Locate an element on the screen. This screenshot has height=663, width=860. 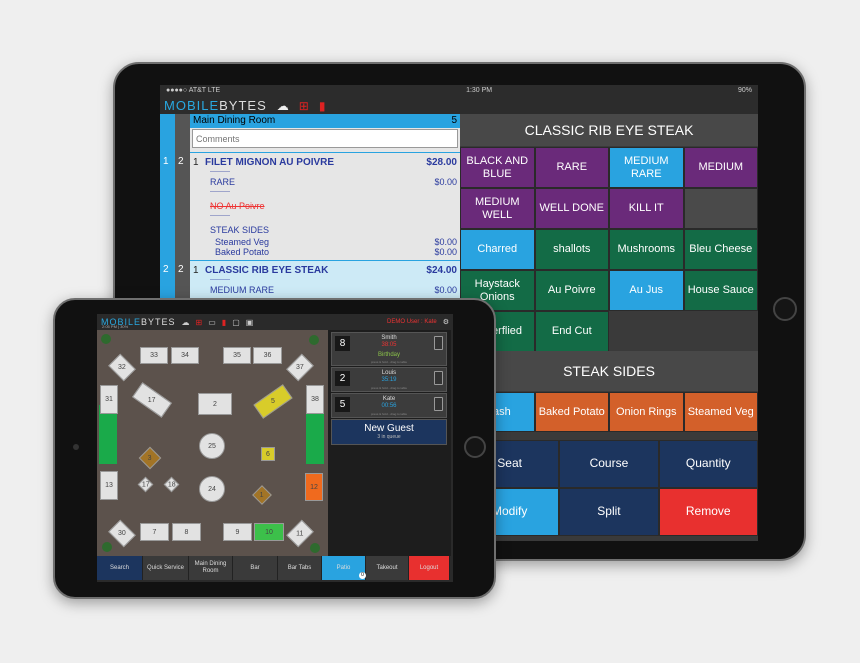
item-name: FILET MIGNON AU POIVRE is located at coordinates (270, 162).